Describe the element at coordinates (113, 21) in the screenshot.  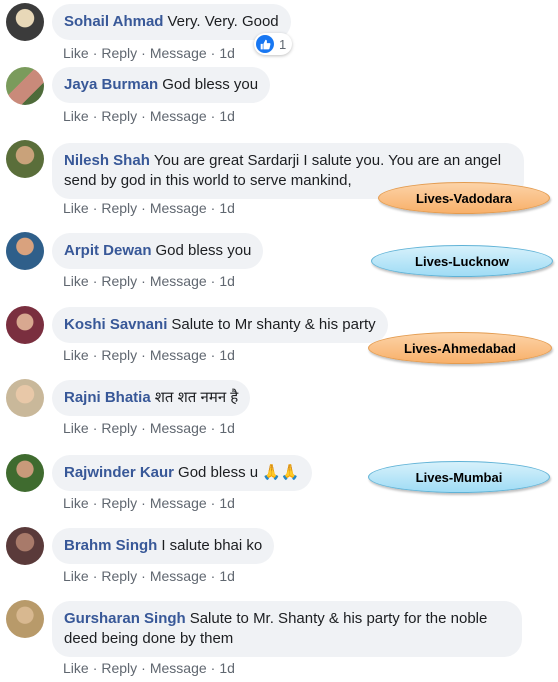
I see `comment-author: Sohail Ahmad` at that location.